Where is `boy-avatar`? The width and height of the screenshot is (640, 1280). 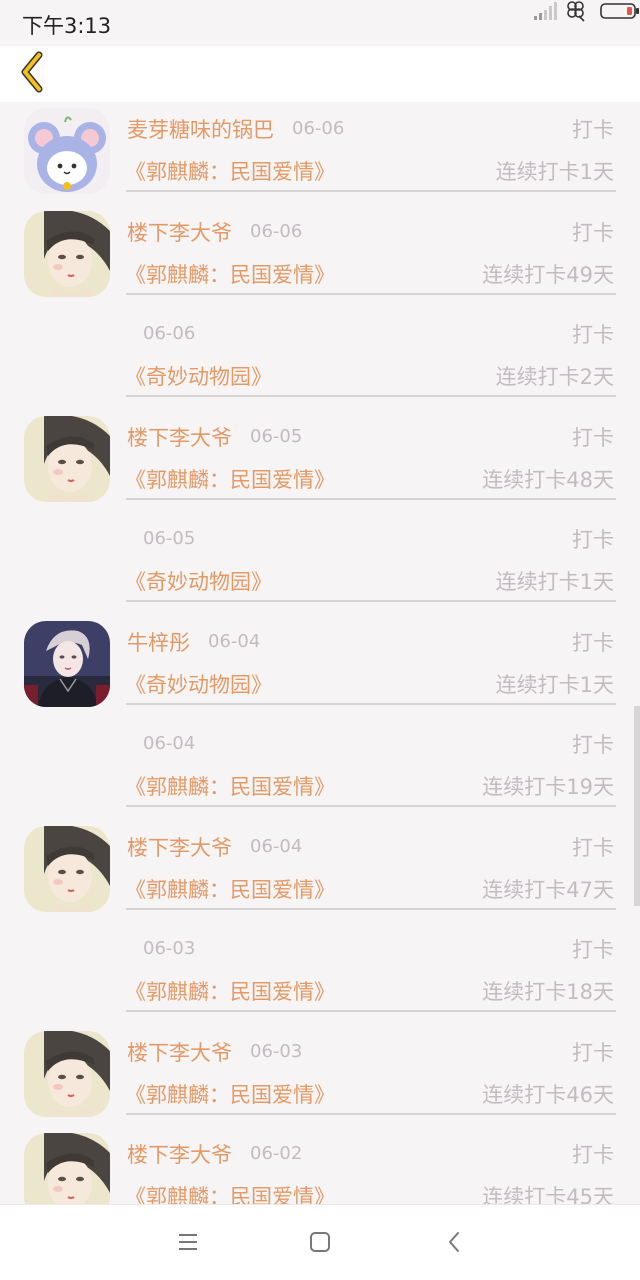 boy-avatar is located at coordinates (67, 663).